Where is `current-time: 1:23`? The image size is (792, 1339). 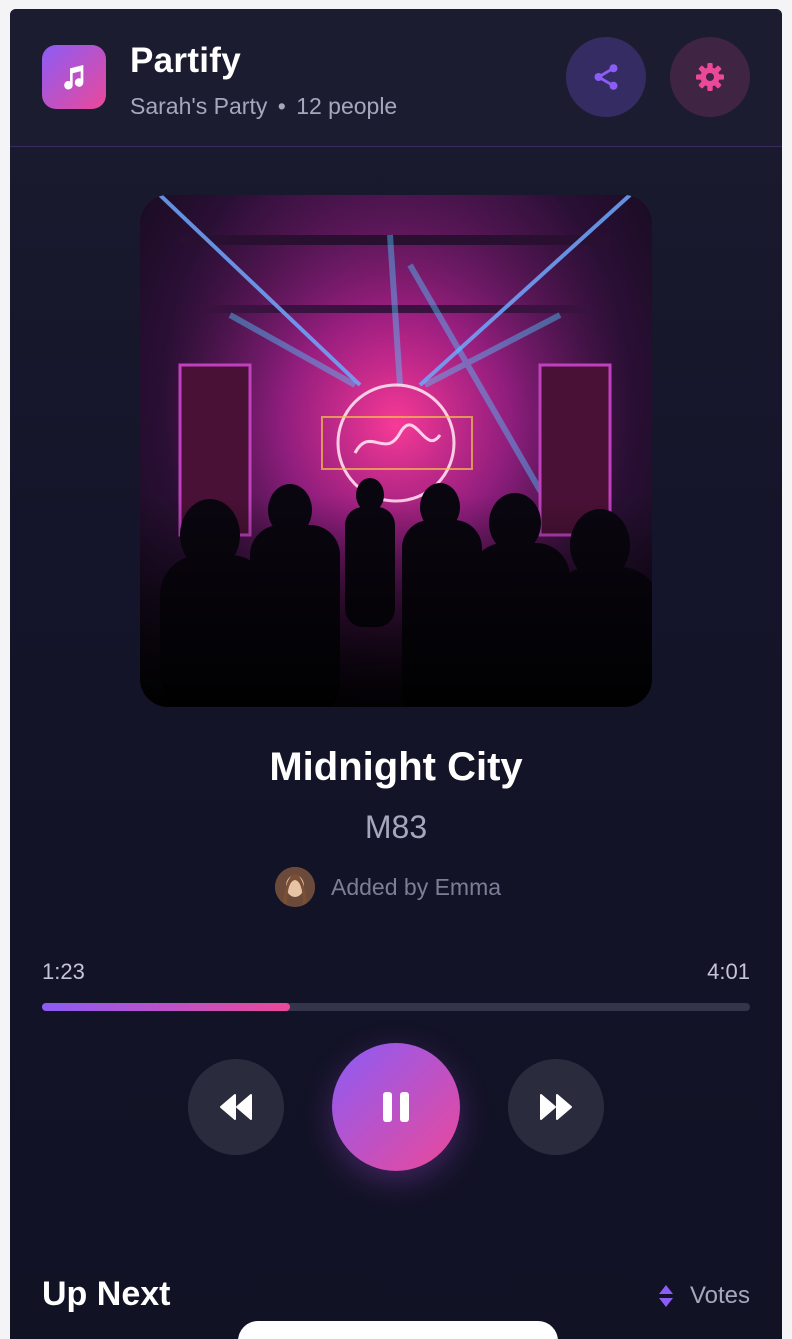 current-time: 1:23 is located at coordinates (63, 971).